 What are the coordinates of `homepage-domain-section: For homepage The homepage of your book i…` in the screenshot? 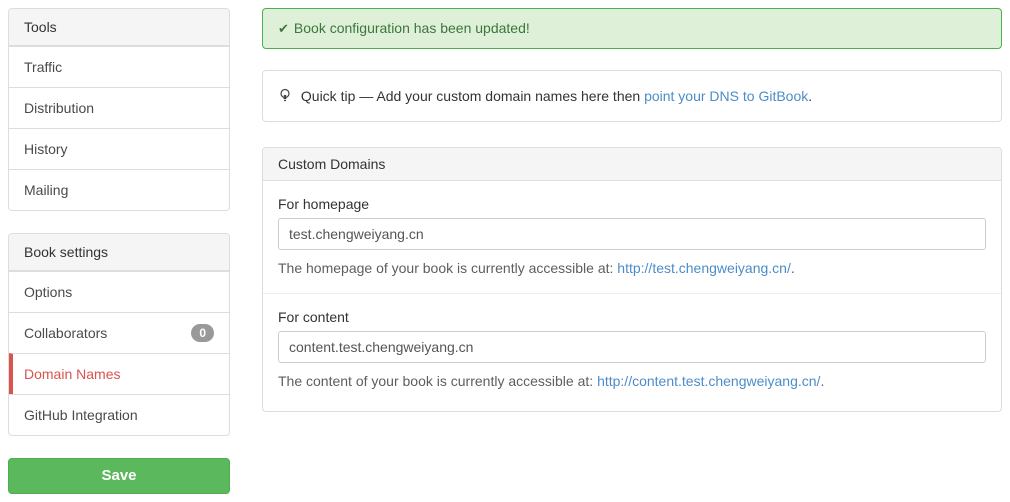 It's located at (632, 237).